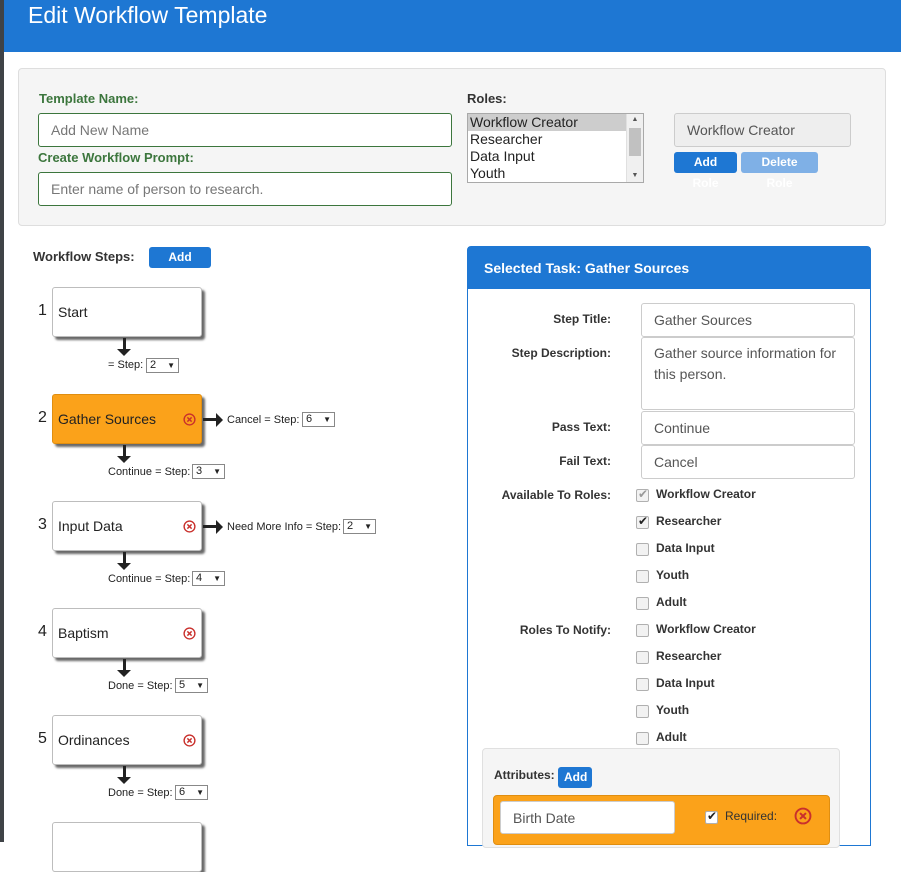 The height and width of the screenshot is (872, 901). What do you see at coordinates (42, 310) in the screenshot?
I see `step-number: 1` at bounding box center [42, 310].